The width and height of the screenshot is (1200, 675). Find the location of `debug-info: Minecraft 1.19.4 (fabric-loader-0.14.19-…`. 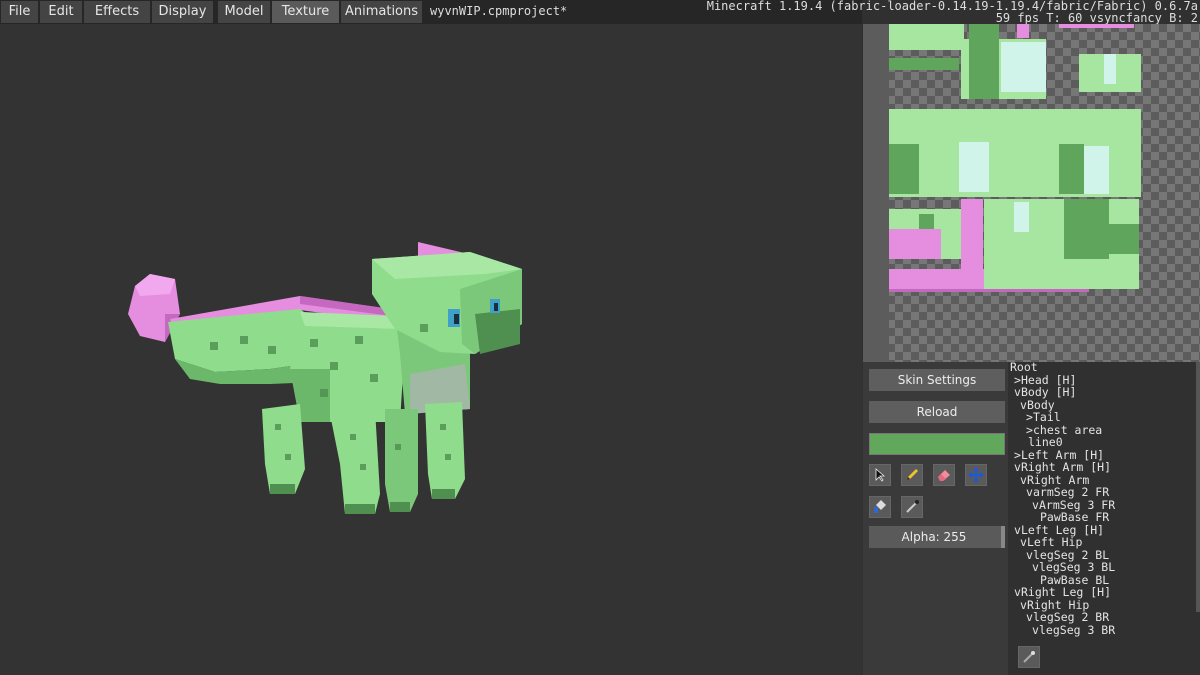

debug-info: Minecraft 1.19.4 (fabric-loader-0.14.19-… is located at coordinates (952, 12).